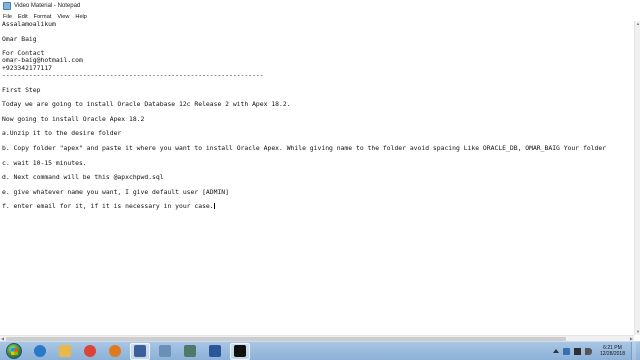  I want to click on text-line: omar-baig@hotmail.com, so click(42, 61).